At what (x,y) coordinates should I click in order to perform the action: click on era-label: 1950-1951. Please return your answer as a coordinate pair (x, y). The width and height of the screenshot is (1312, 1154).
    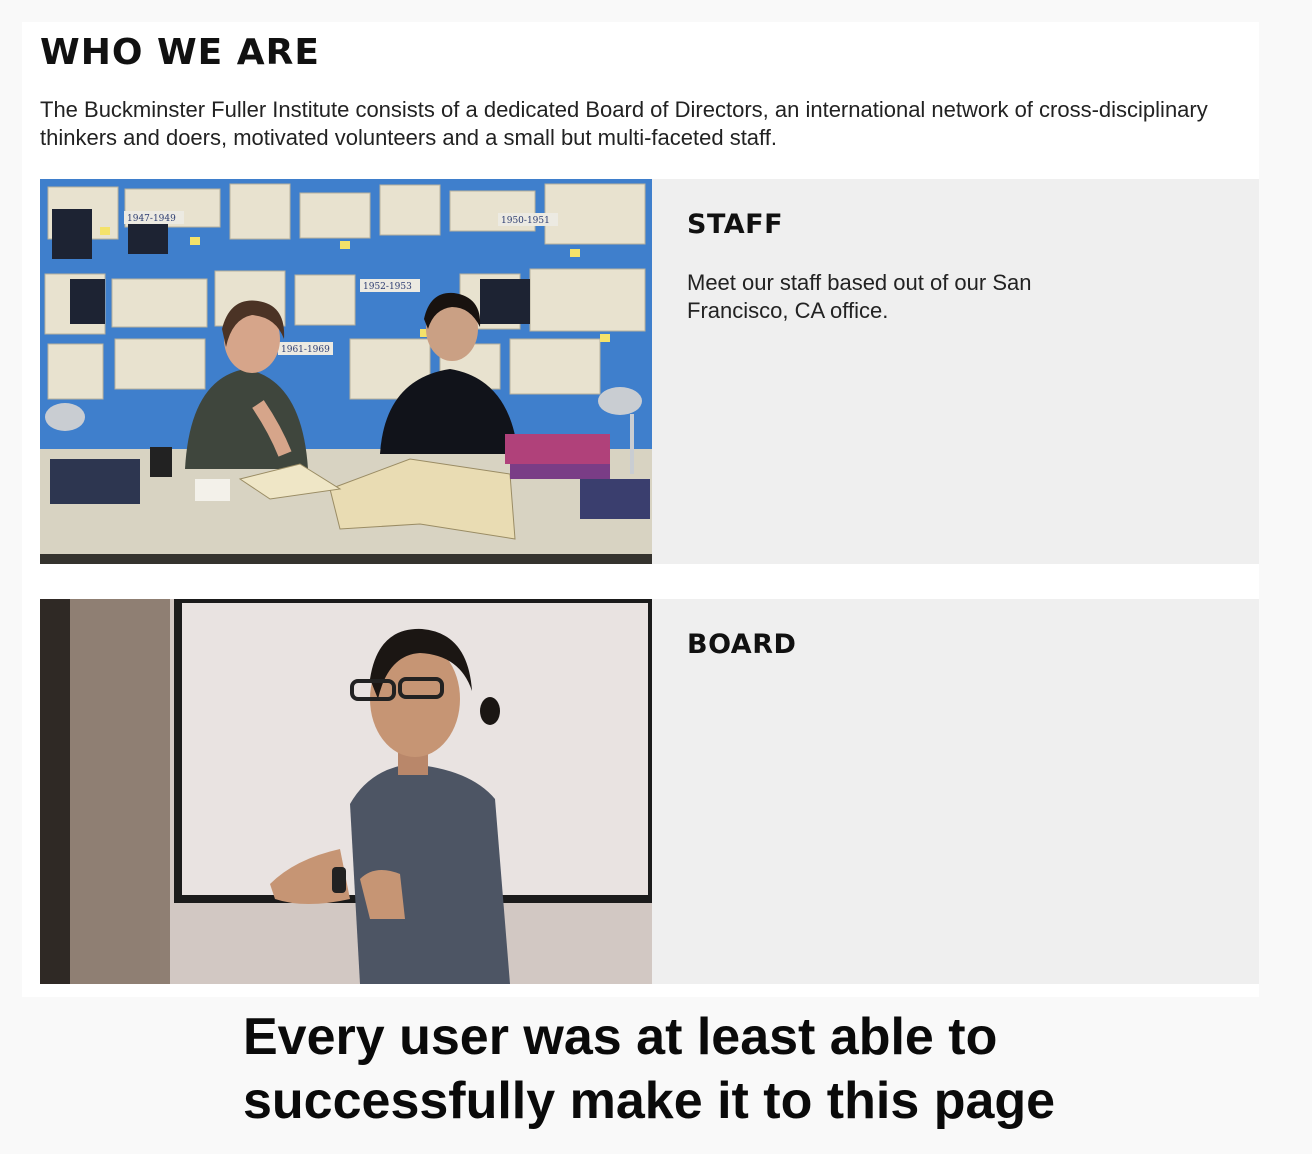
    Looking at the image, I should click on (525, 221).